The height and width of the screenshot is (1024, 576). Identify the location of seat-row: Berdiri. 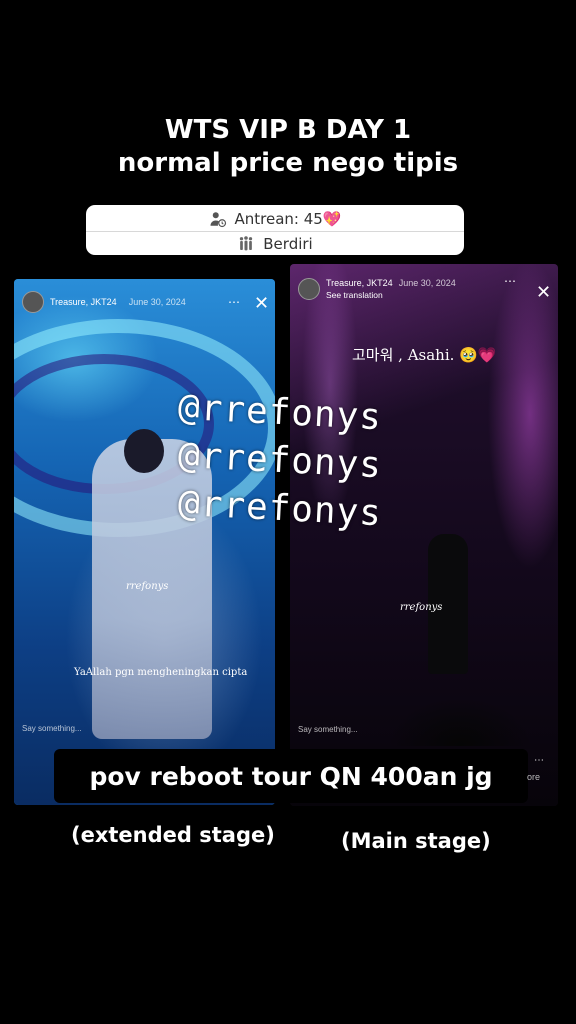
(275, 244).